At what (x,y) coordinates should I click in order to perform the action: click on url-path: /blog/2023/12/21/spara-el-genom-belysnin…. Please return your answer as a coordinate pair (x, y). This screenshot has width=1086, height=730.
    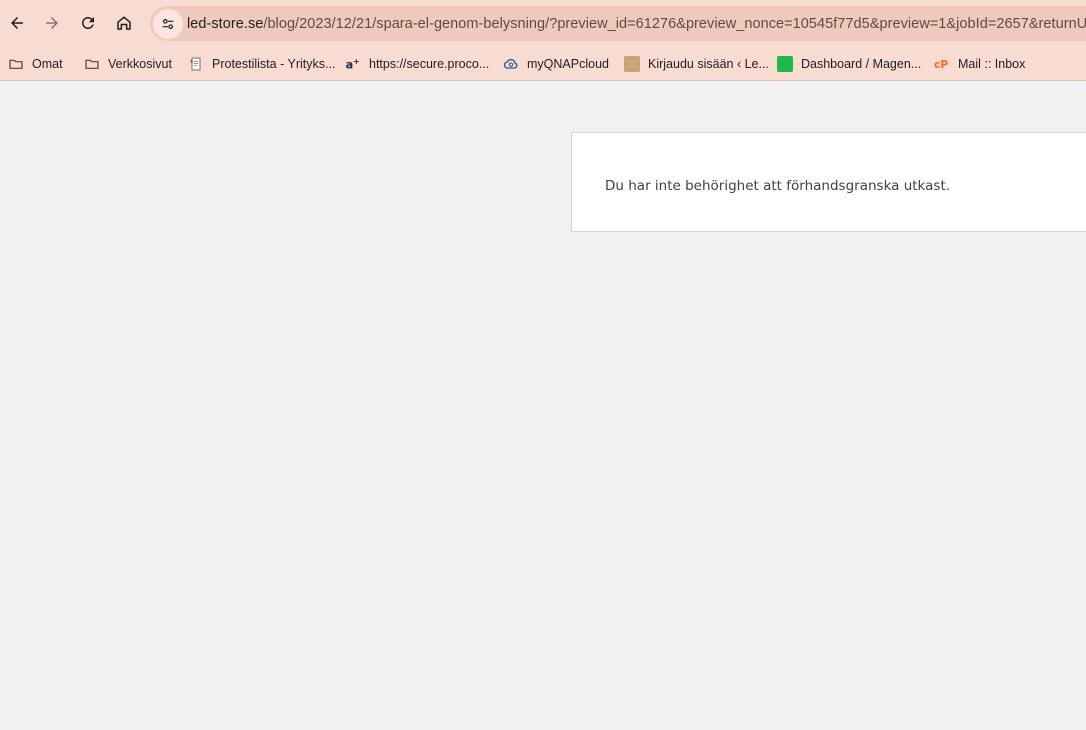
    Looking at the image, I should click on (674, 23).